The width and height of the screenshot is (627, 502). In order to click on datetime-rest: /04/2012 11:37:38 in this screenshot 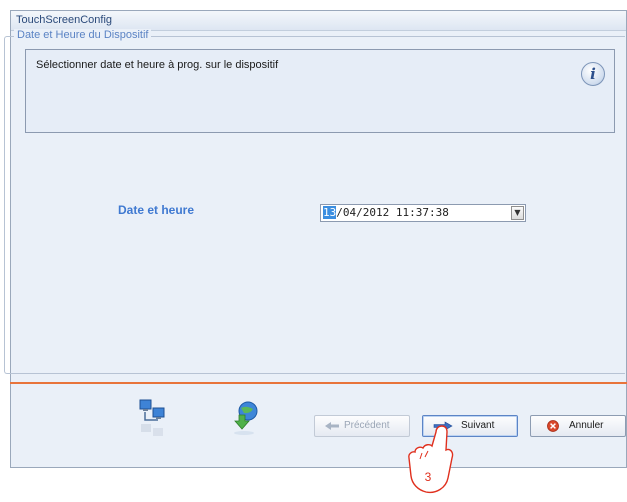, I will do `click(392, 212)`.